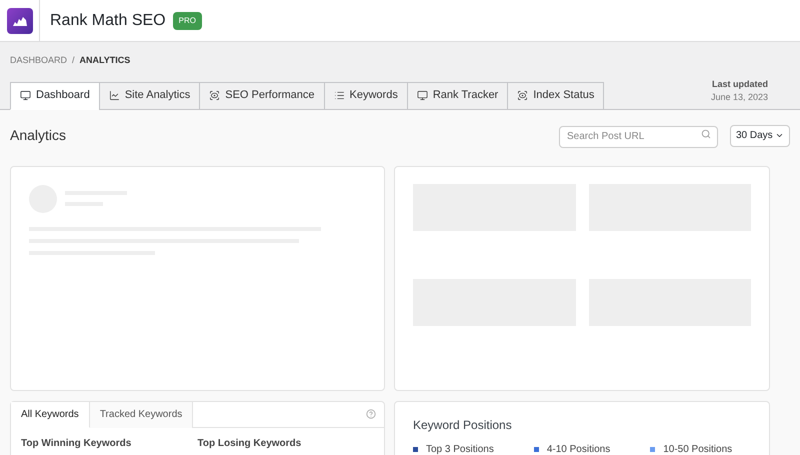  Describe the element at coordinates (706, 134) in the screenshot. I see `search-icon` at that location.